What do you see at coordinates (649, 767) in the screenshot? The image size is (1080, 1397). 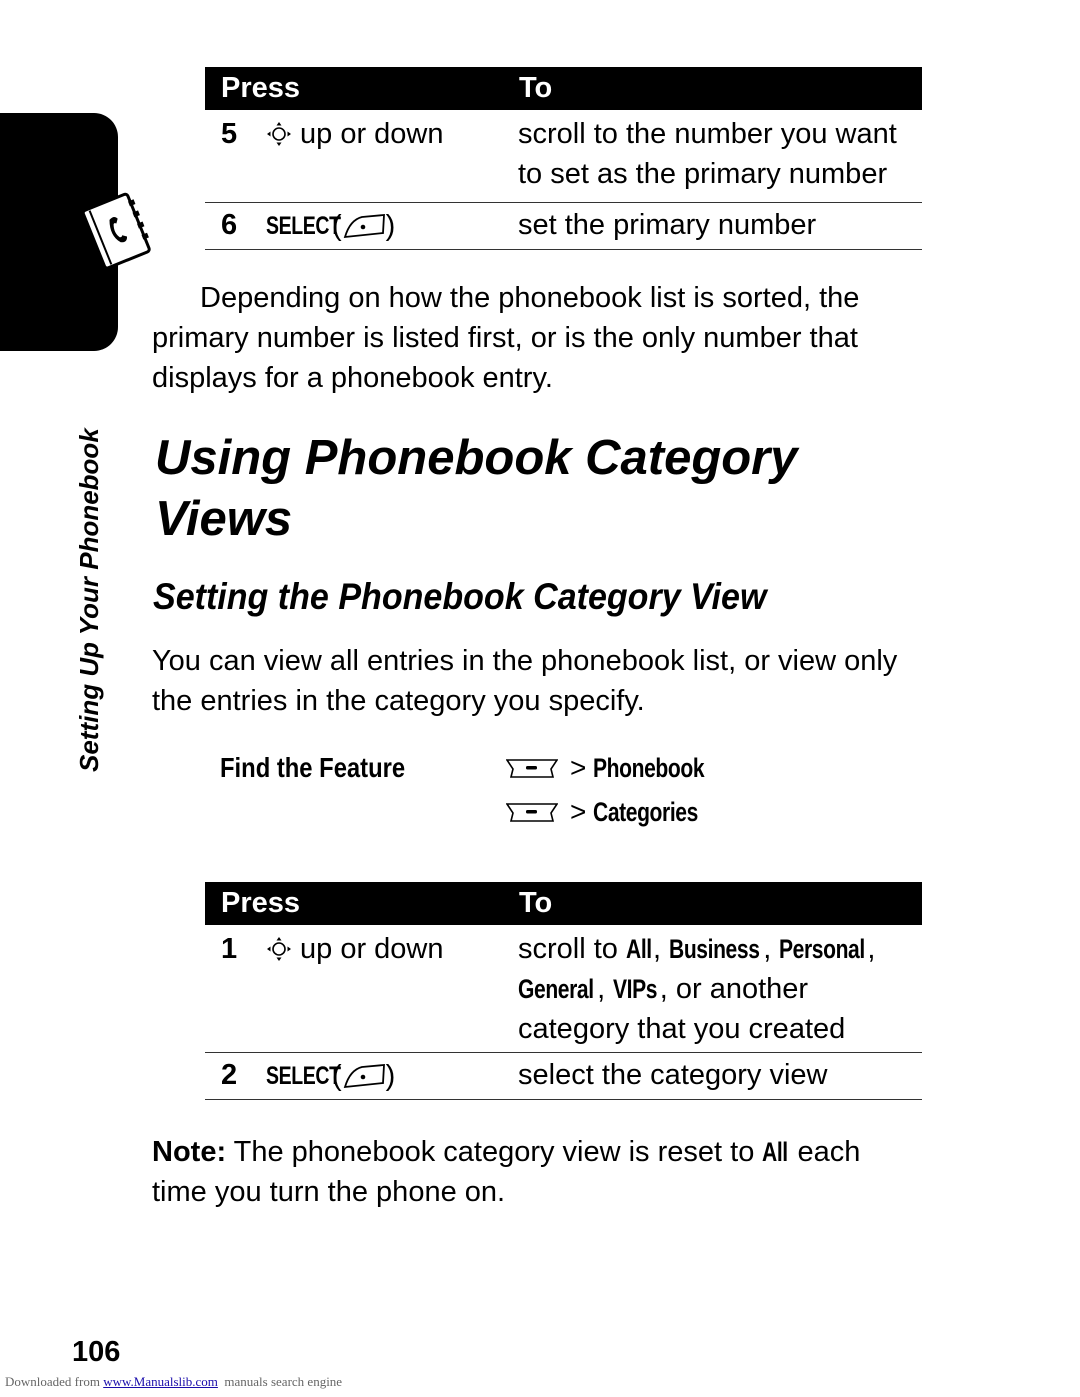 I see `menu-item-phonebook: Phonebook` at bounding box center [649, 767].